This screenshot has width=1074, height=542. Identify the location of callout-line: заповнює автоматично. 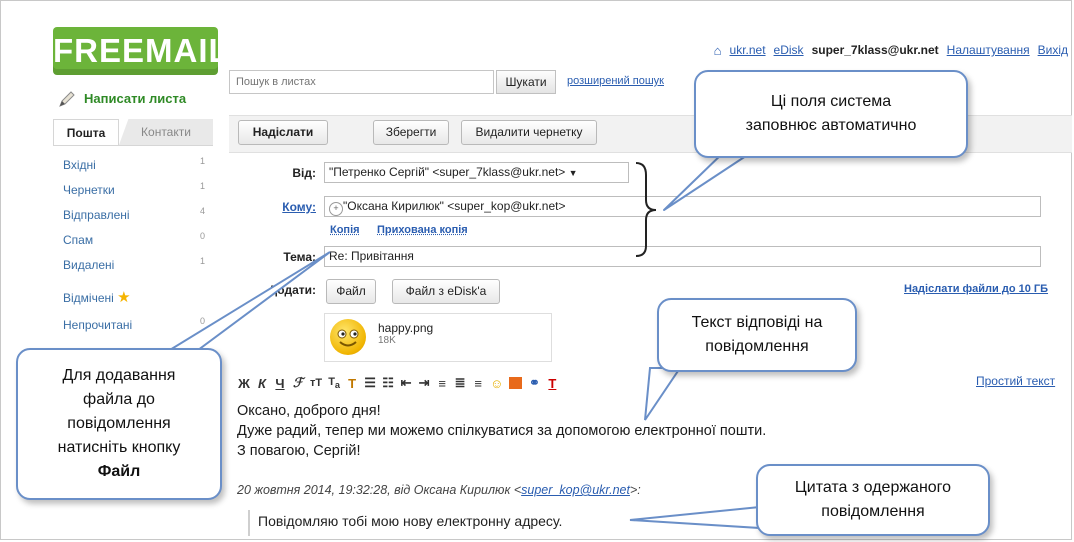
(831, 125).